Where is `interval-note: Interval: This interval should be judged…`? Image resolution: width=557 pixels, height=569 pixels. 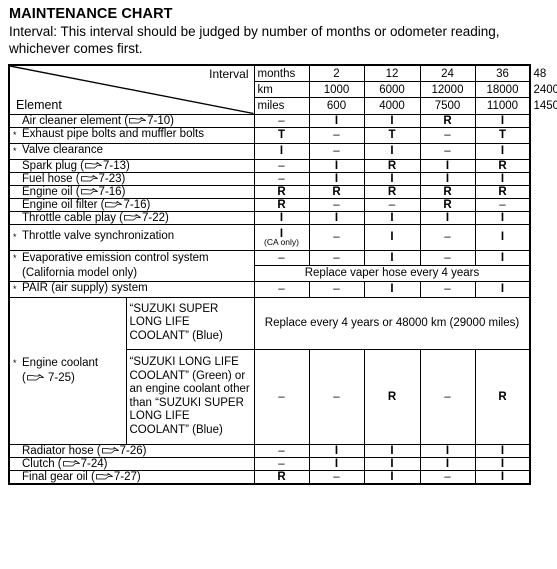 interval-note: Interval: This interval should be judged… is located at coordinates (254, 40).